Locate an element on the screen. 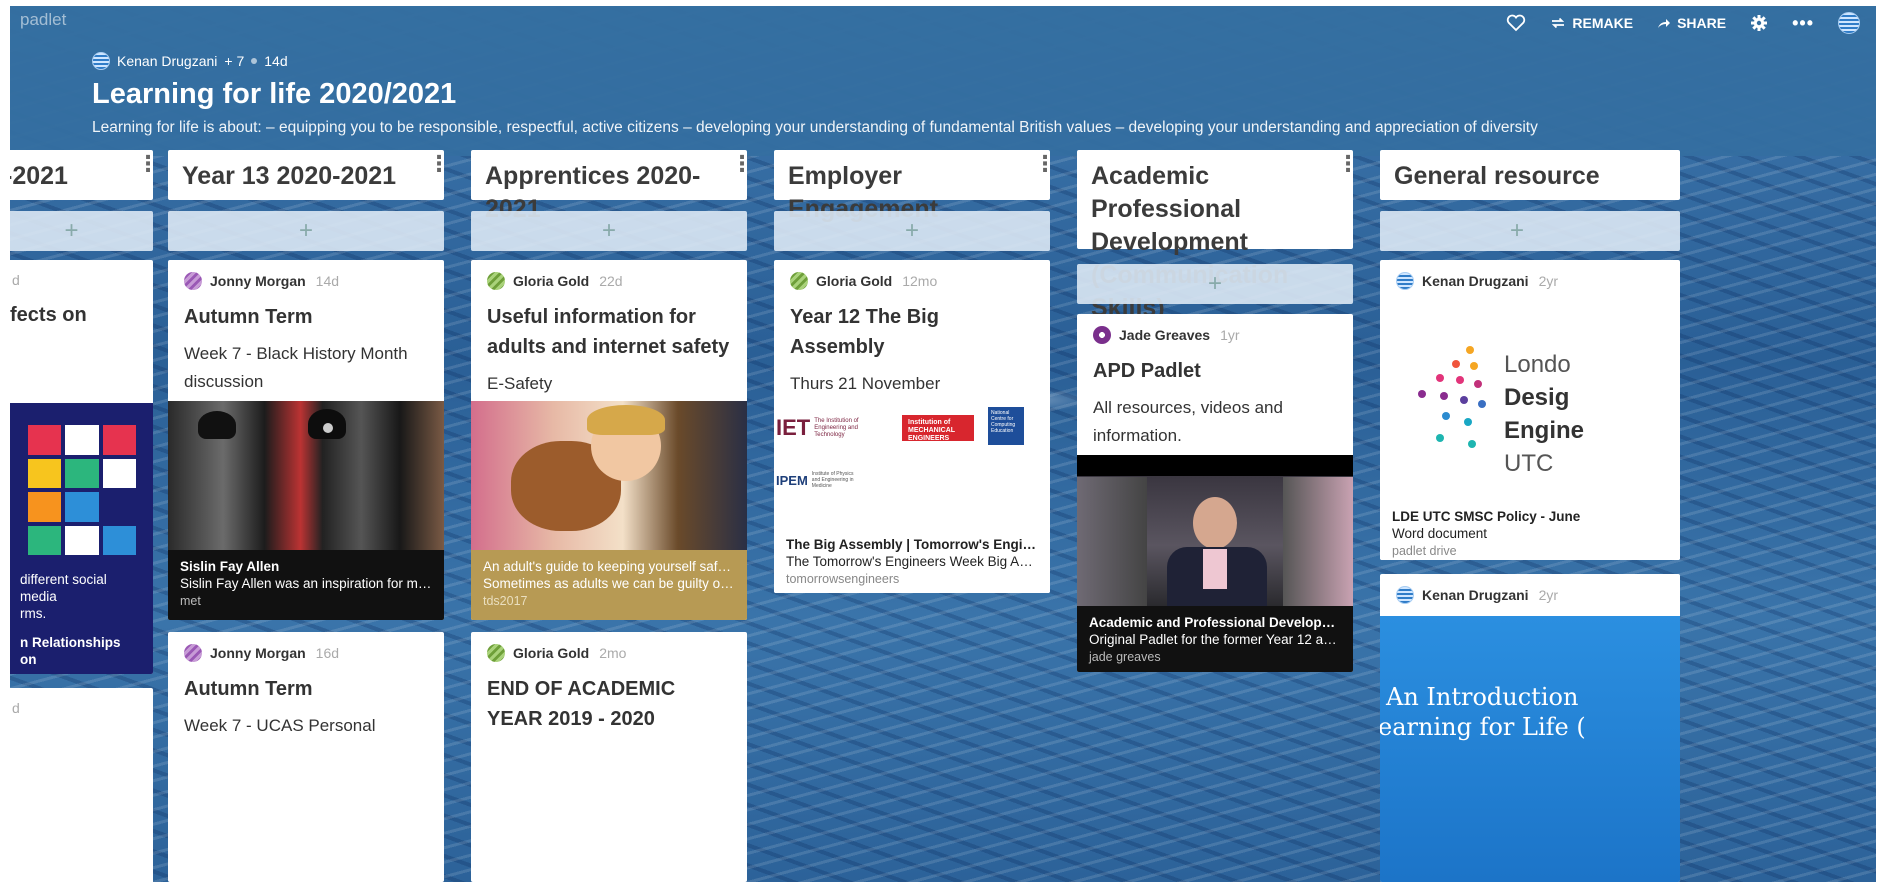  post-age: 12mo is located at coordinates (920, 281).